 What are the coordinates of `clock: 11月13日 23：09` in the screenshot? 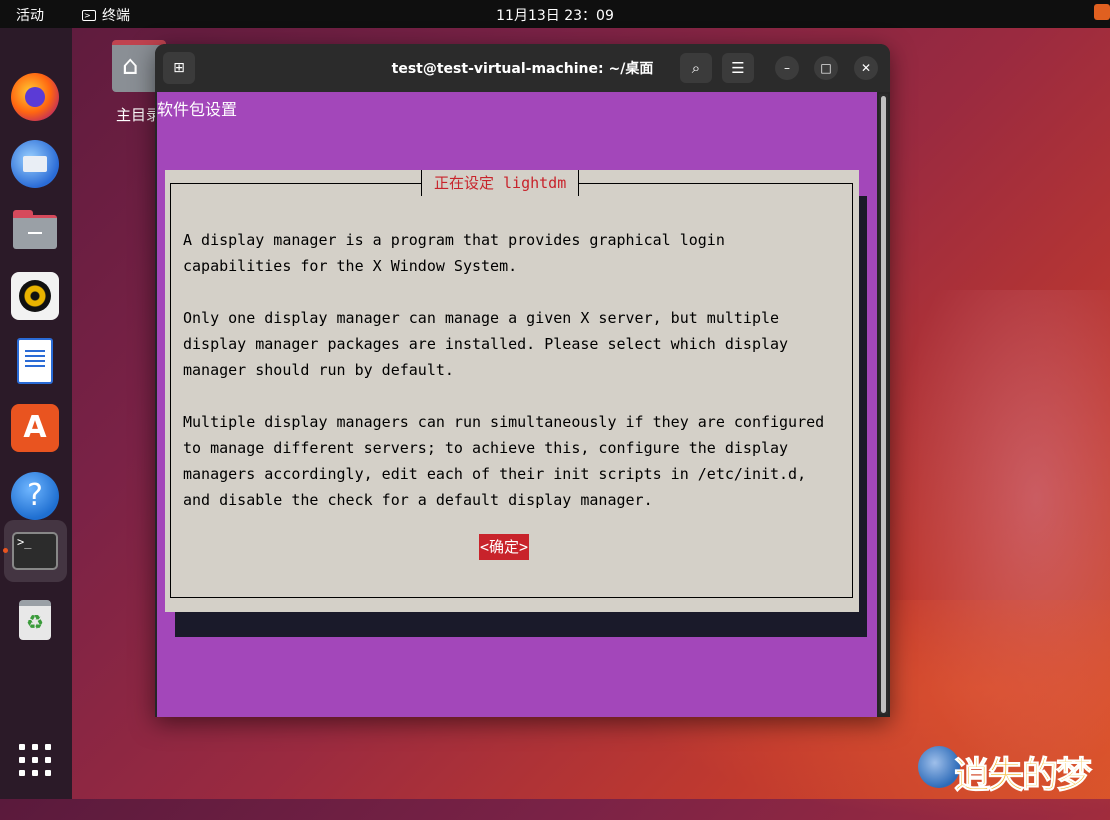 It's located at (555, 15).